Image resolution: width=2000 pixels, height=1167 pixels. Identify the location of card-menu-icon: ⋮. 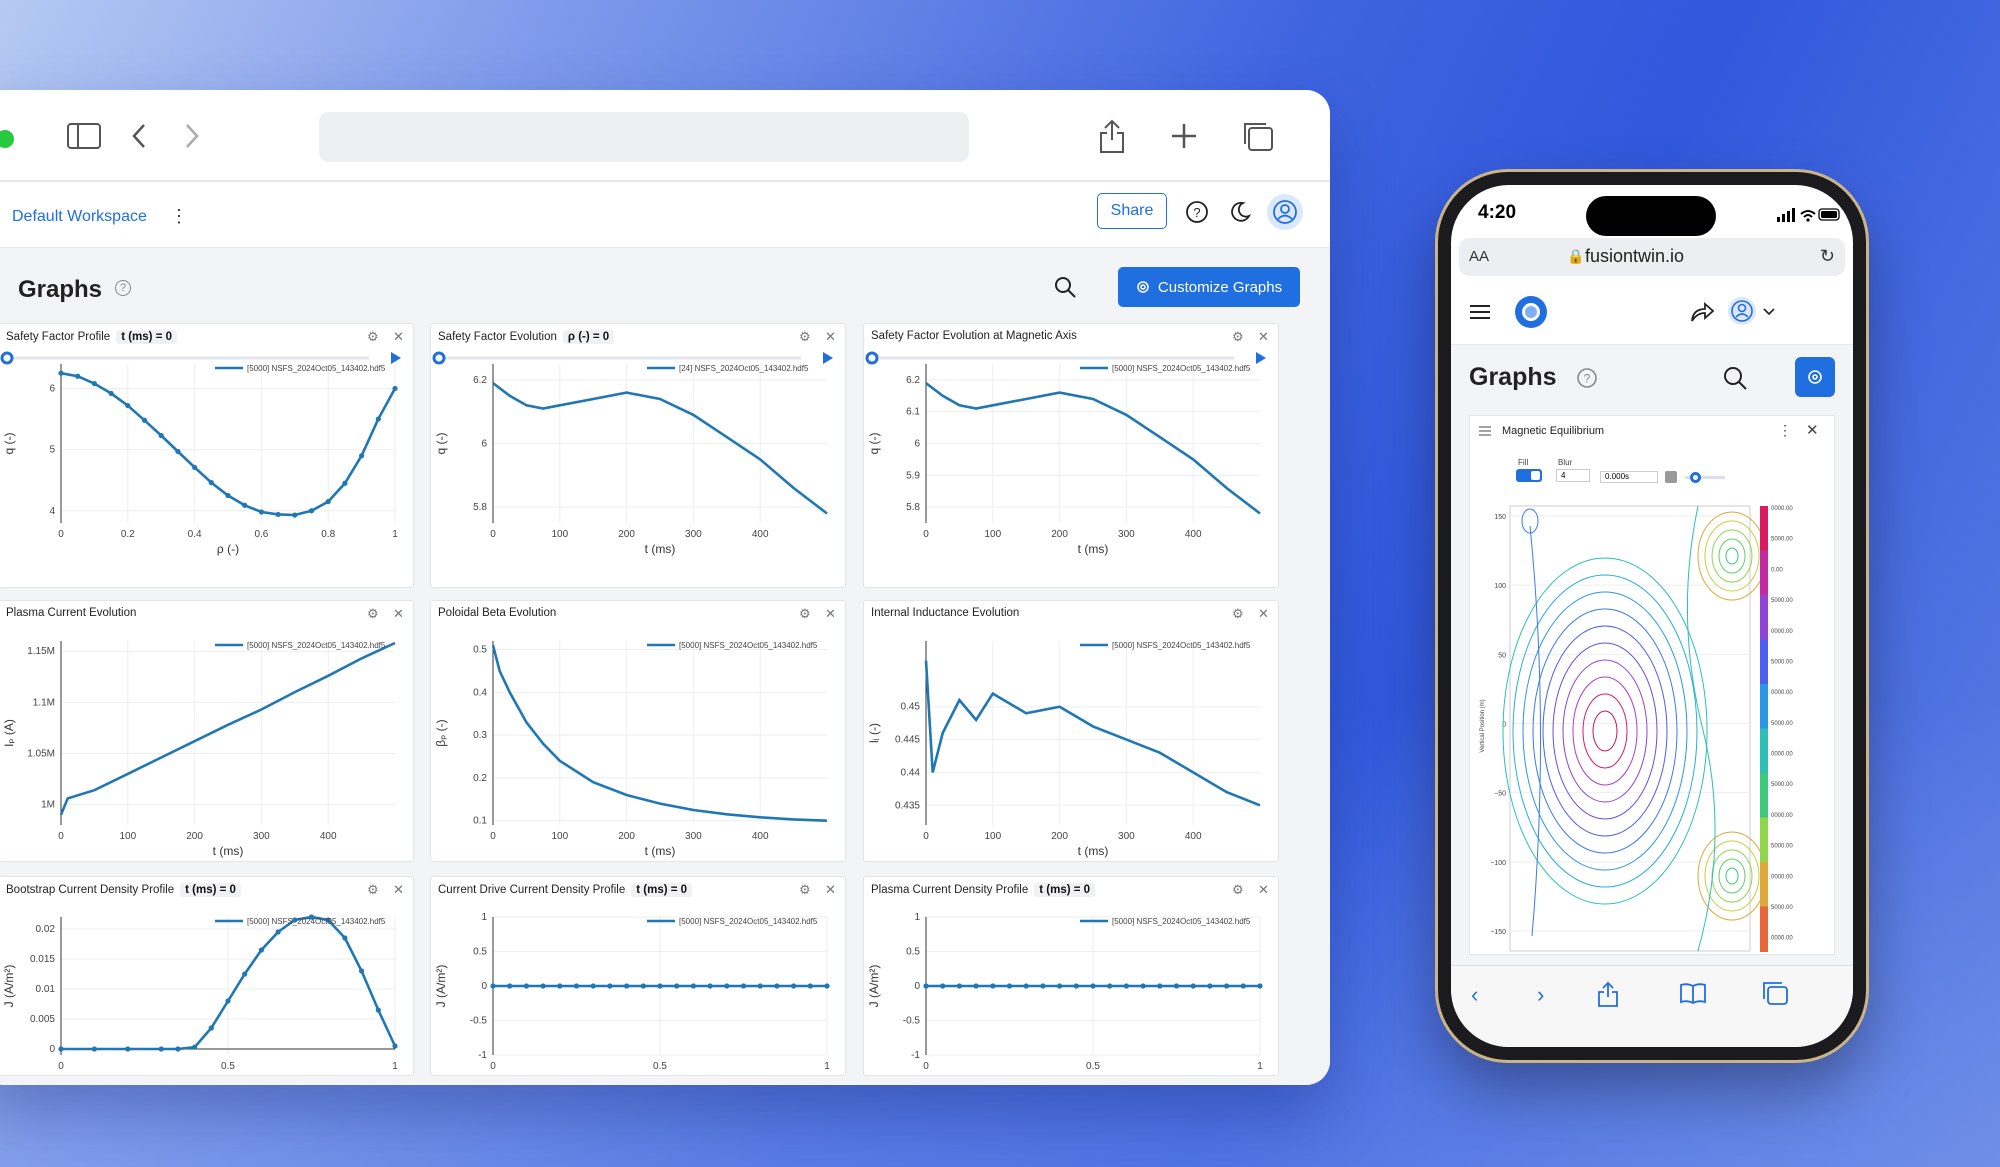
(1785, 430).